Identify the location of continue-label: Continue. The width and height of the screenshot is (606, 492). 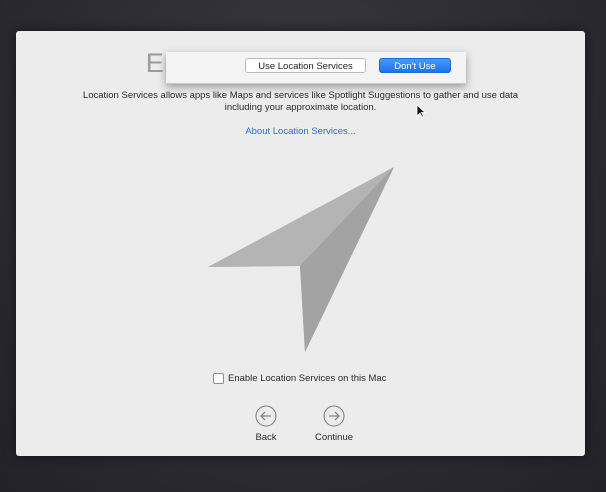
(334, 437).